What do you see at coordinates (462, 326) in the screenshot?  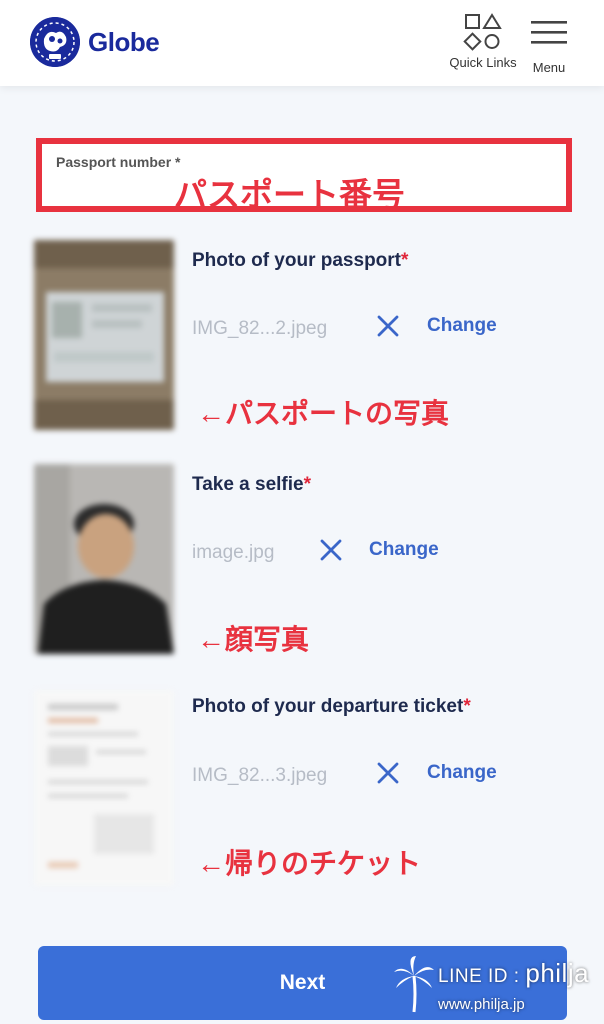 I see `change-passport-photo-button: Change` at bounding box center [462, 326].